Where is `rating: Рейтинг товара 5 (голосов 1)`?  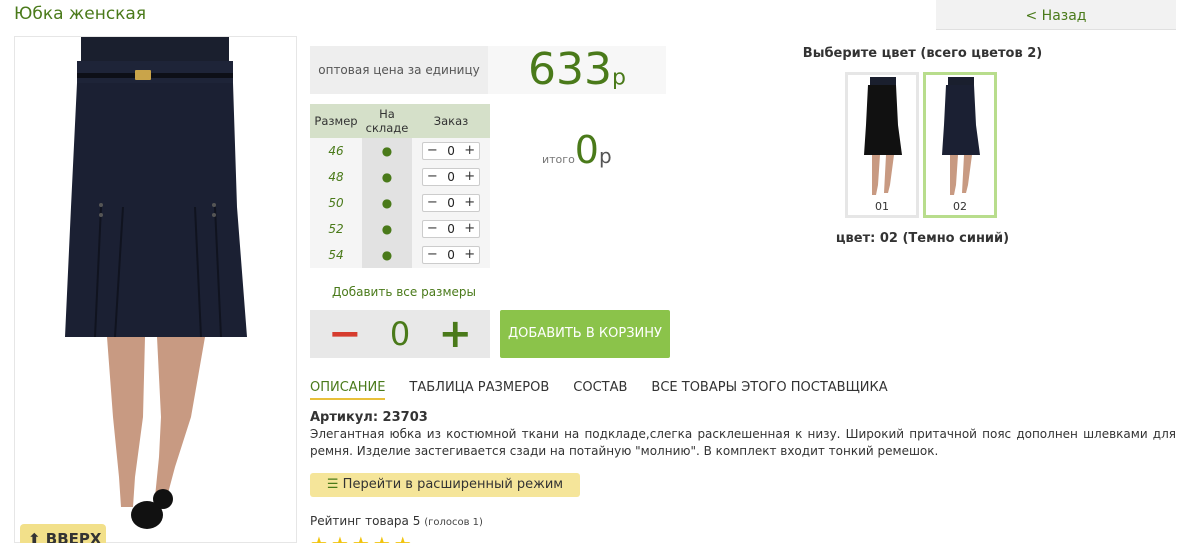 rating: Рейтинг товара 5 (голосов 1) is located at coordinates (396, 521).